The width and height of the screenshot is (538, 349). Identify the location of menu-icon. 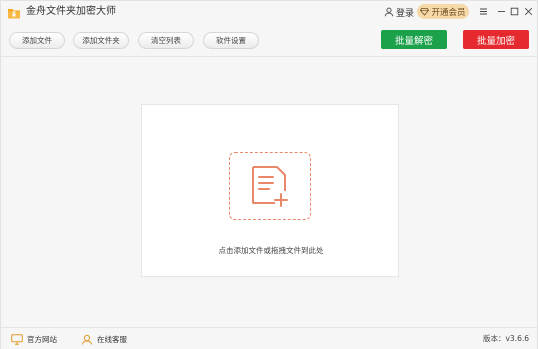
(483, 11).